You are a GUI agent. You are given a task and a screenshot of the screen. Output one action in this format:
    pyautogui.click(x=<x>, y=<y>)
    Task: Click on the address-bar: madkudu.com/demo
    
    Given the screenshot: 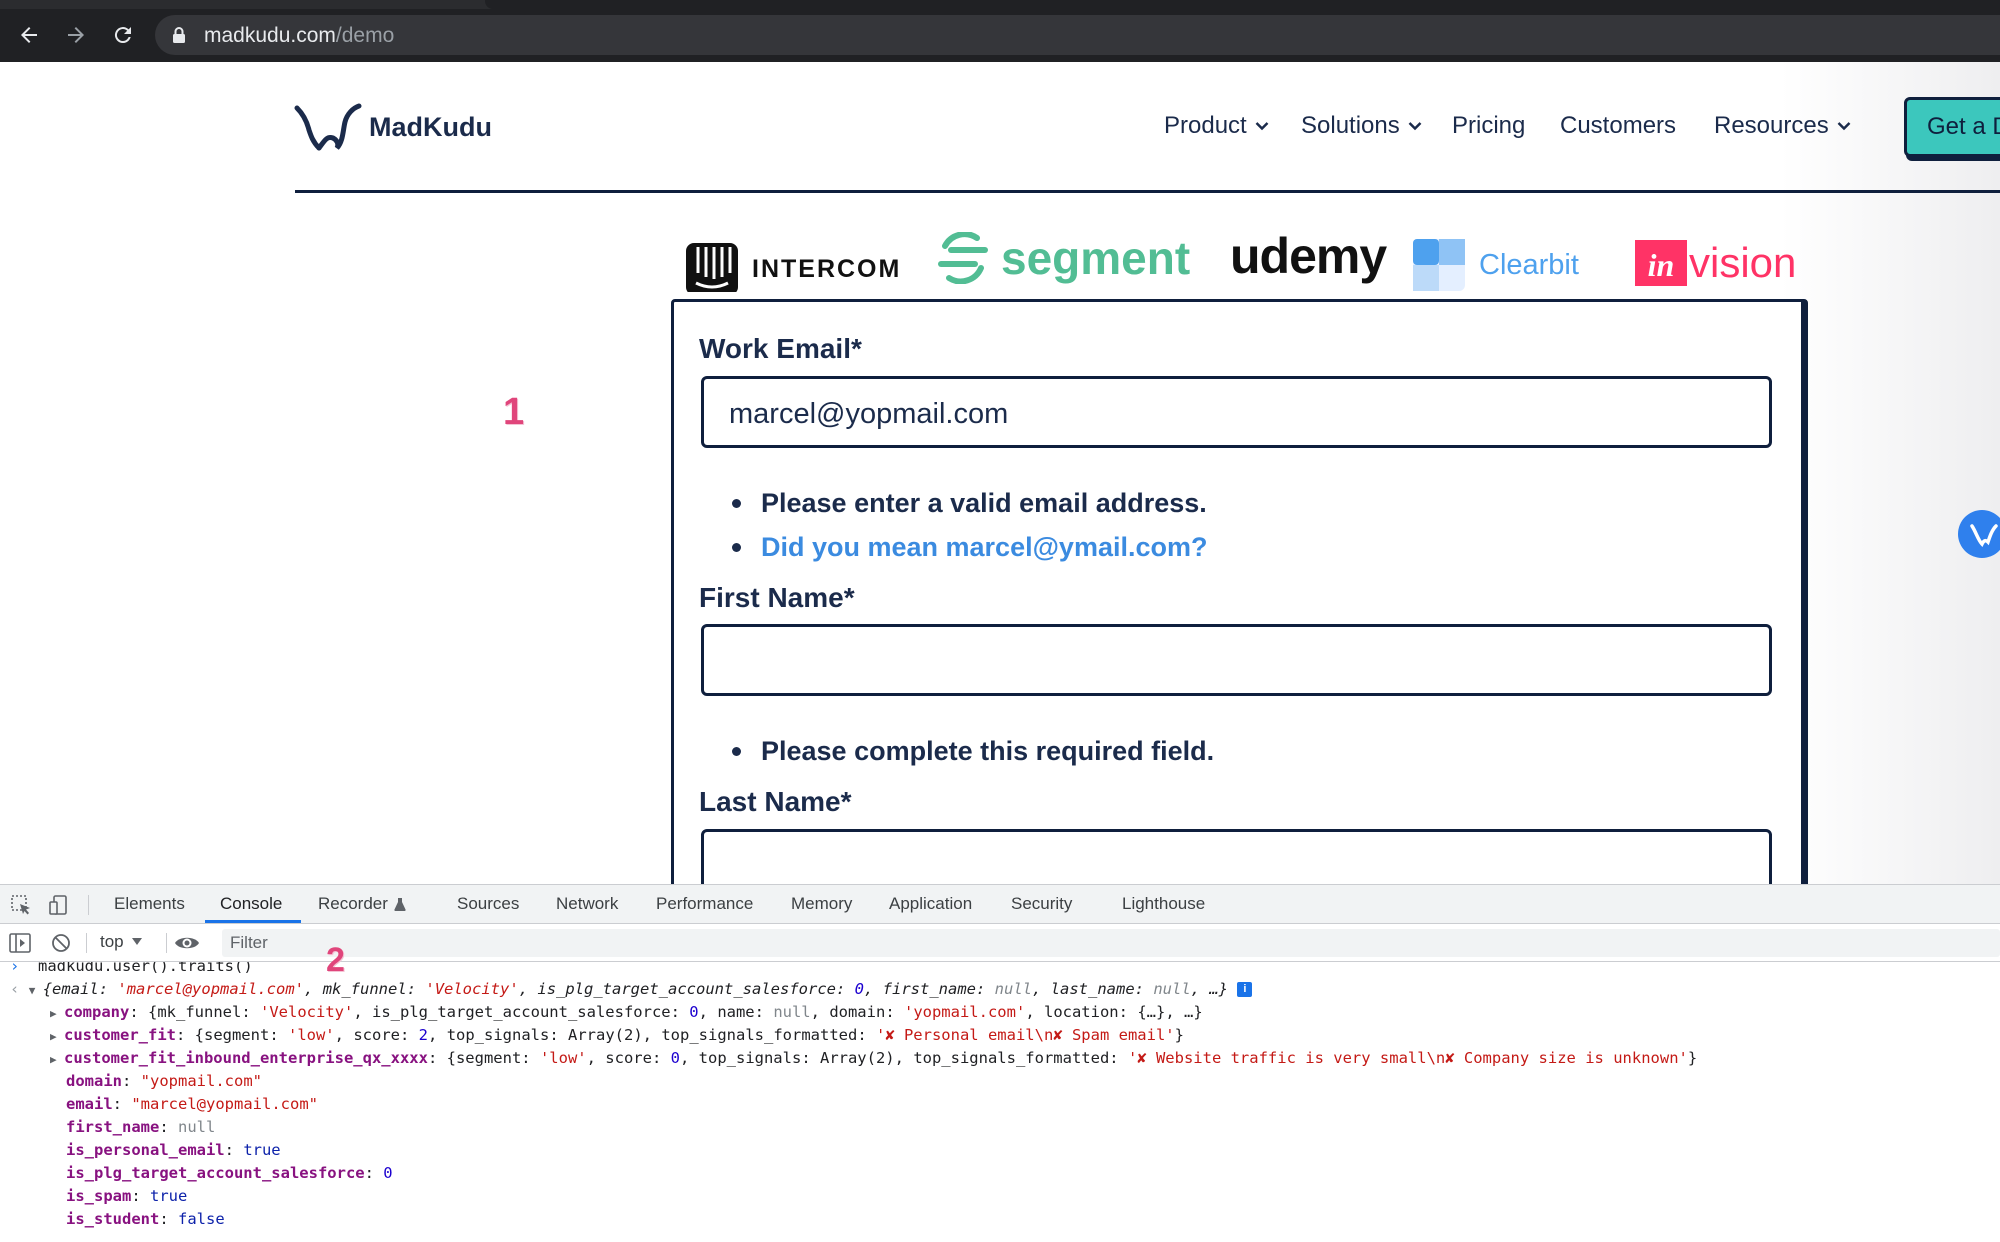 What is the action you would take?
    pyautogui.click(x=1077, y=35)
    